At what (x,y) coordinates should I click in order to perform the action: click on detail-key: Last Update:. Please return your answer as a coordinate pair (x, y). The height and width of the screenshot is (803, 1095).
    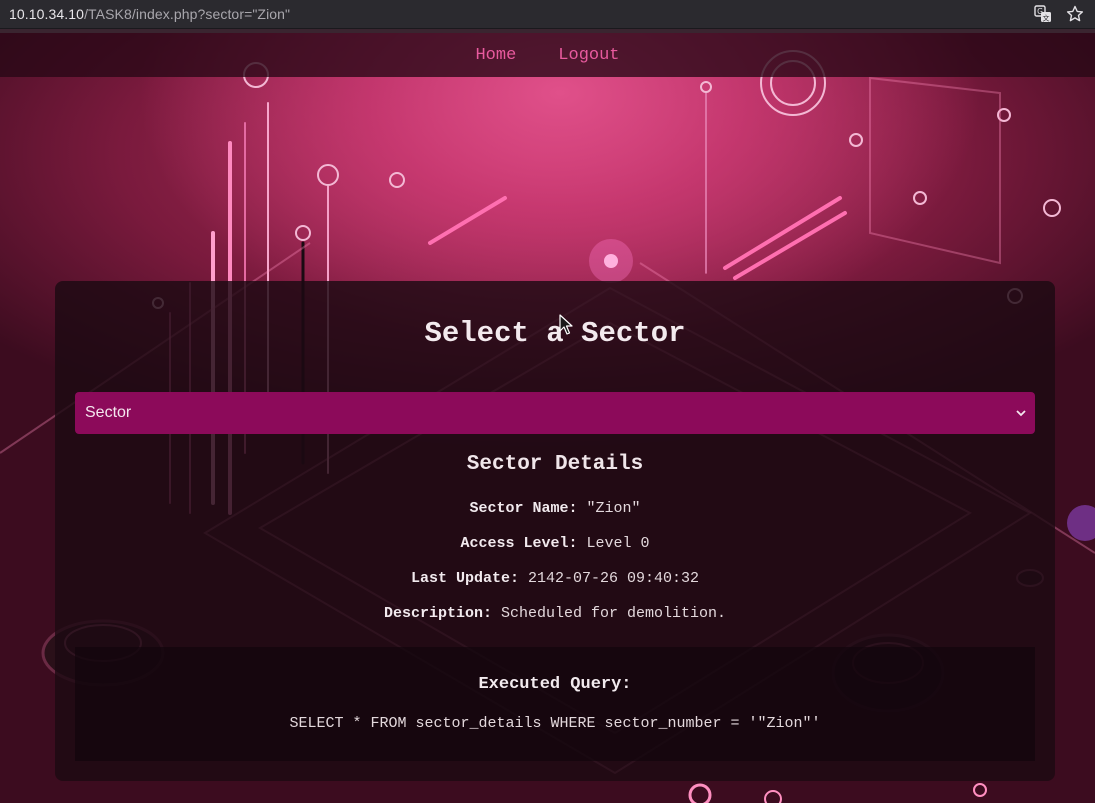
    Looking at the image, I should click on (464, 578).